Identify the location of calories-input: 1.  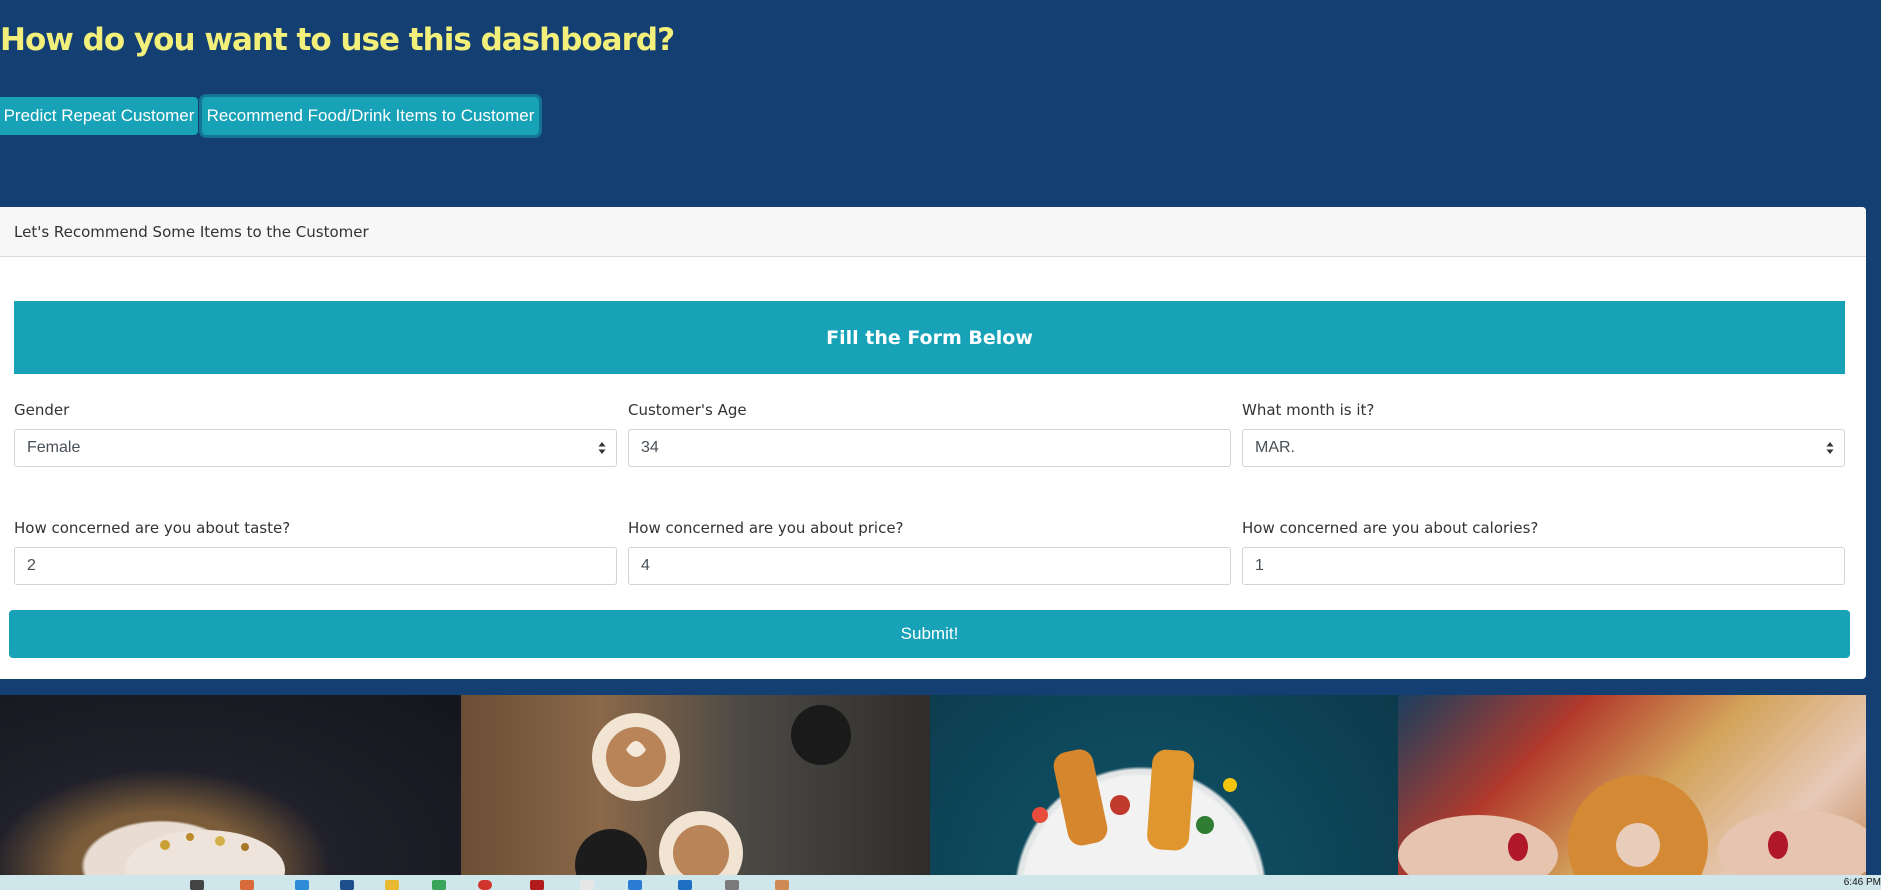
(1543, 566).